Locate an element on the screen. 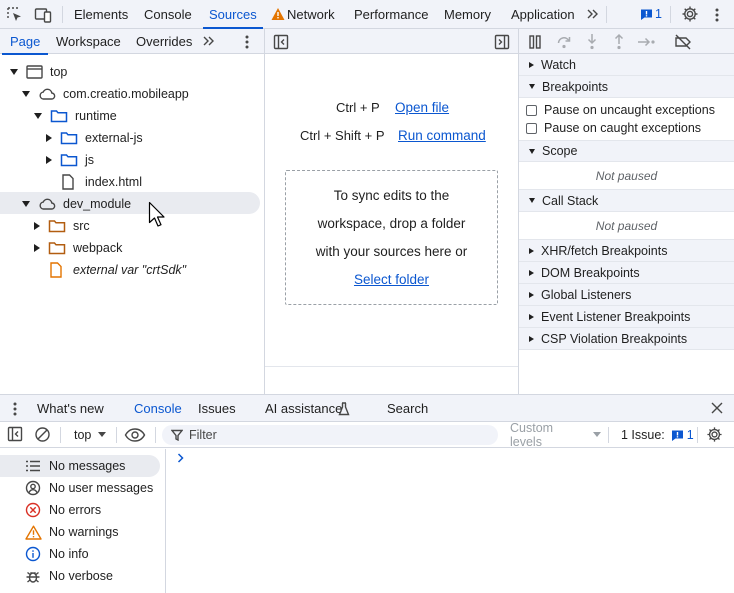 The image size is (734, 593). live-expression-eye-icon is located at coordinates (135, 435).